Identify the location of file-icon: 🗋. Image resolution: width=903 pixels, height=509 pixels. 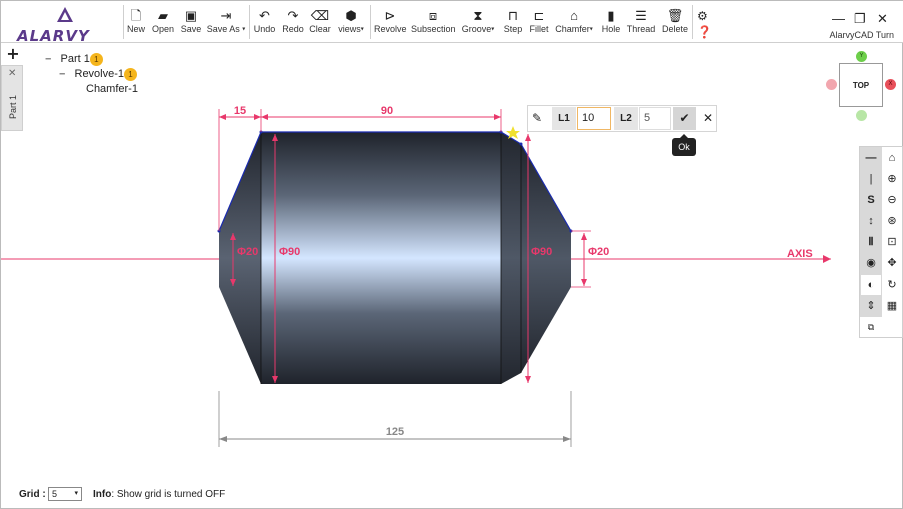
(136, 15).